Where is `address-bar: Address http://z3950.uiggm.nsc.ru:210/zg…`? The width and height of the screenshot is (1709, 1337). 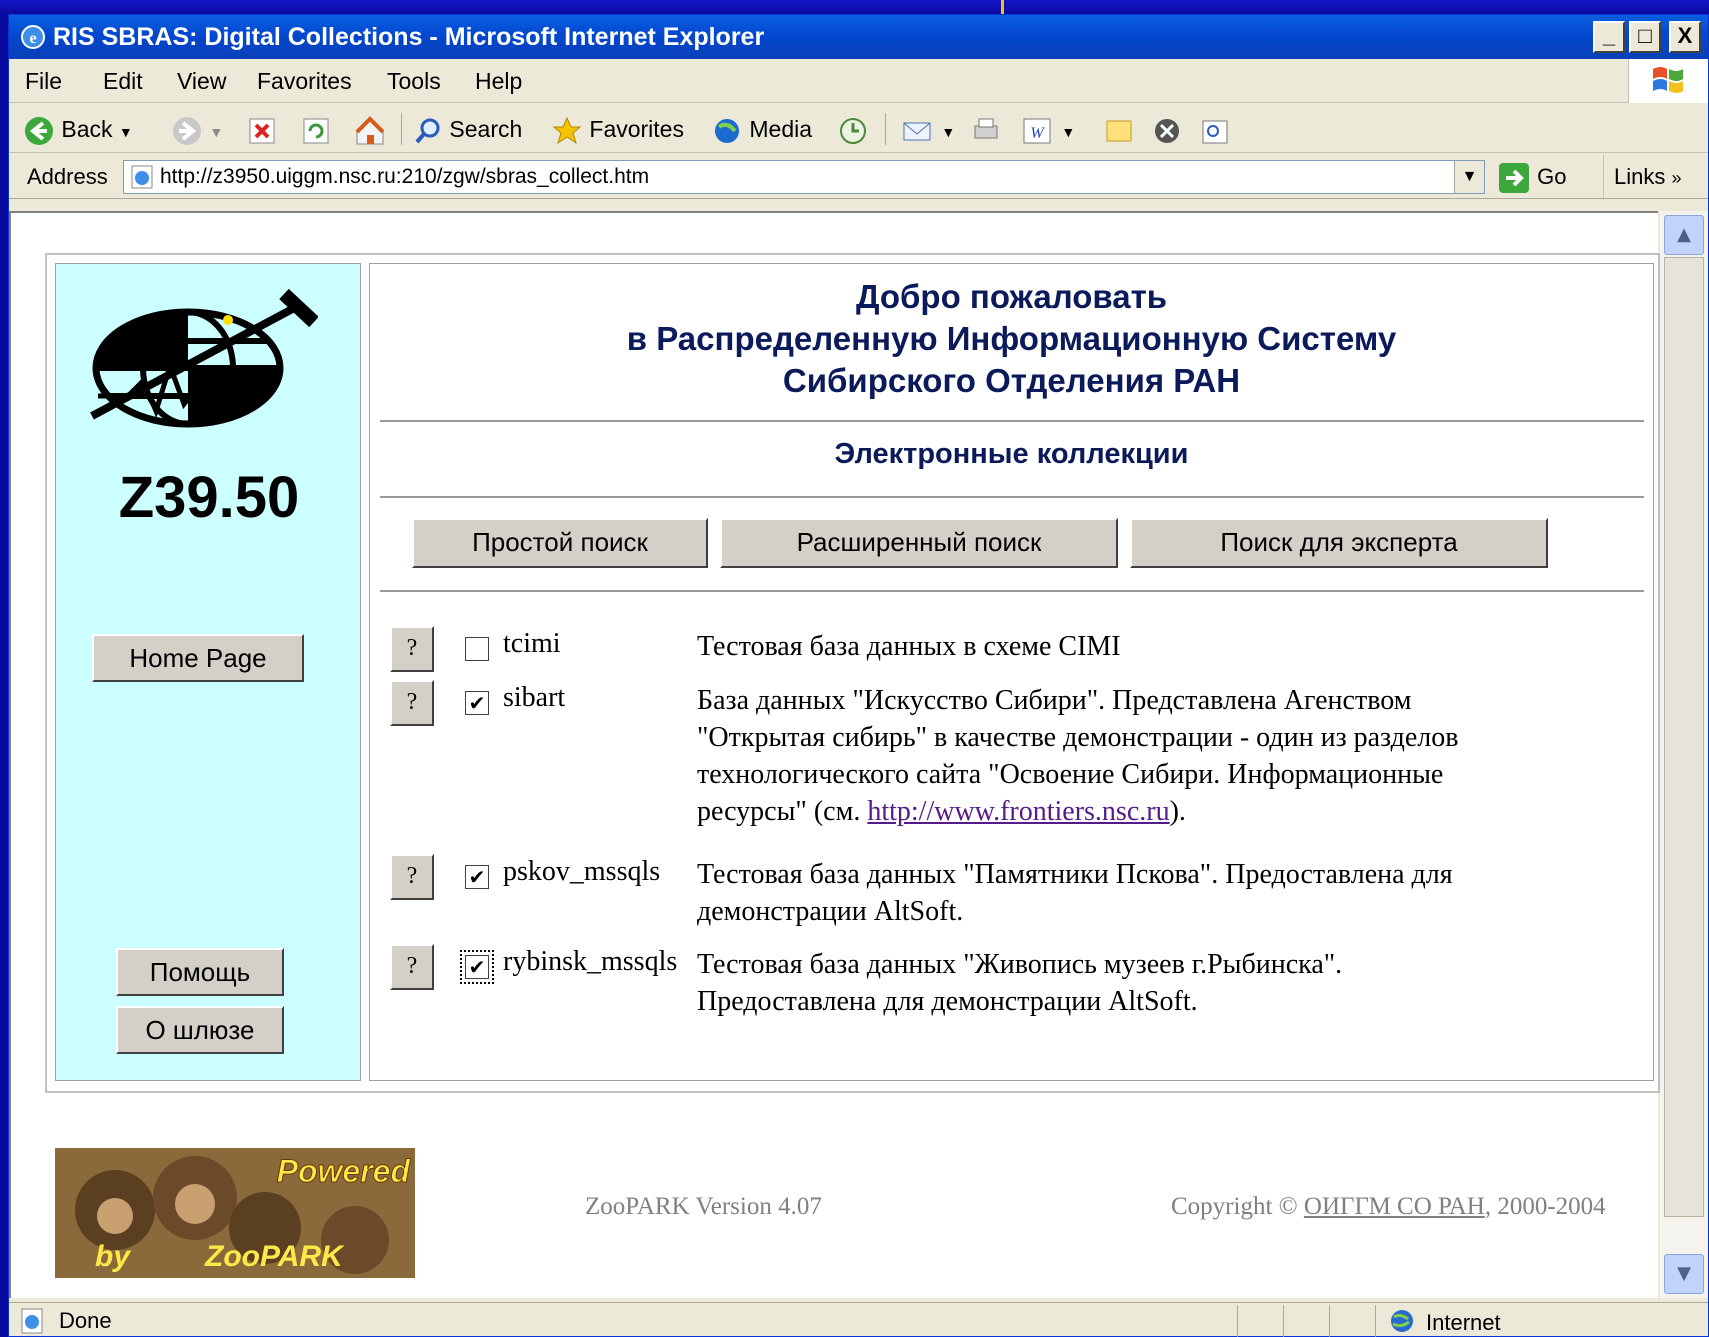 address-bar: Address http://z3950.uiggm.nsc.ru:210/zg… is located at coordinates (858, 177).